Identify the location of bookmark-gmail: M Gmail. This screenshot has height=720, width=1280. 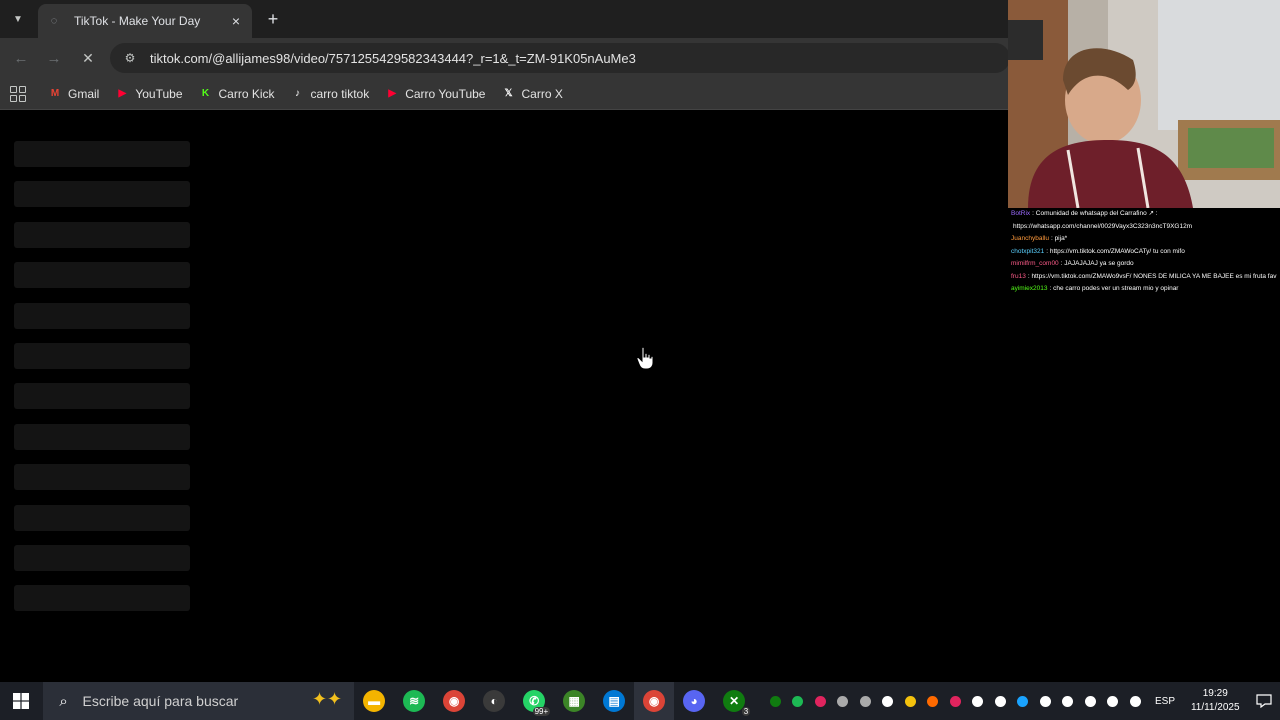
(74, 94).